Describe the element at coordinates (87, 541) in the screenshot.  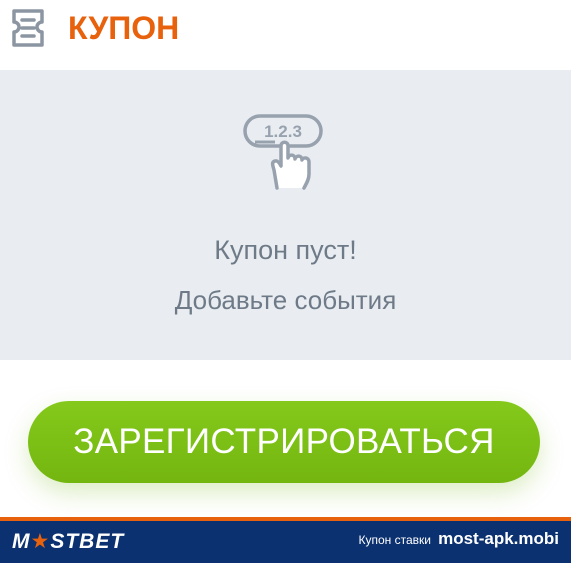
I see `logo-text-suffix: STBET` at that location.